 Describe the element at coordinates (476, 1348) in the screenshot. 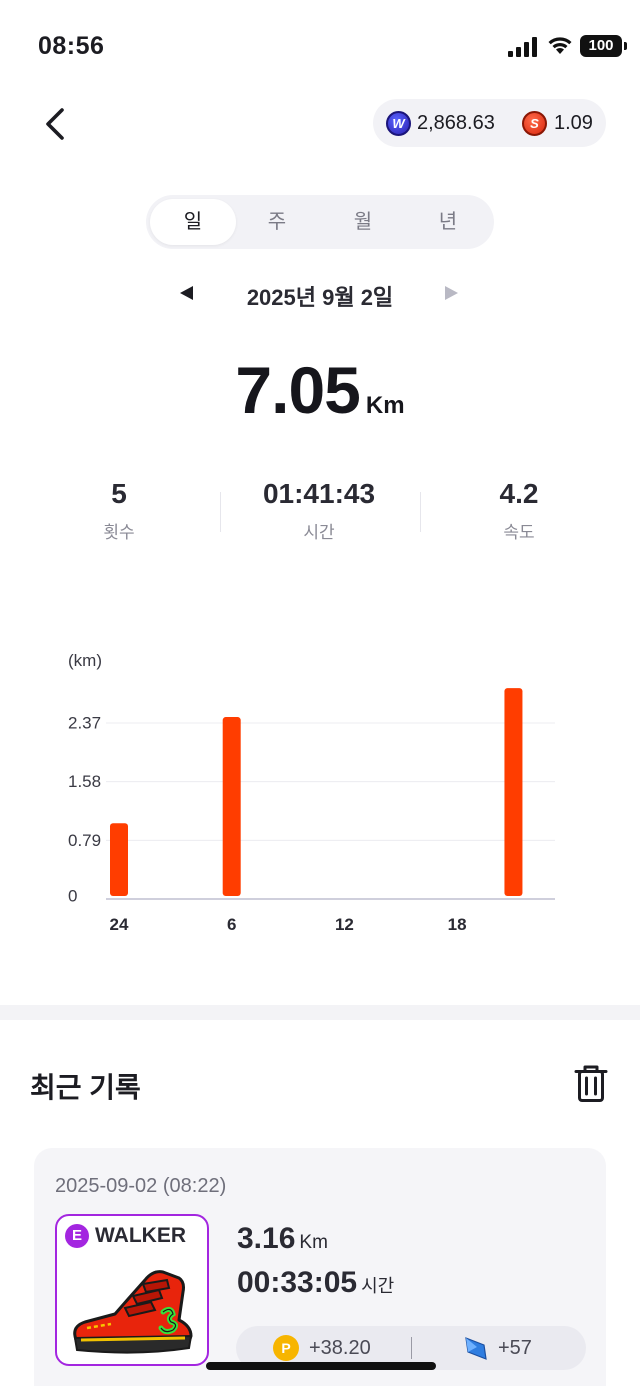

I see `map-tile-icon` at that location.